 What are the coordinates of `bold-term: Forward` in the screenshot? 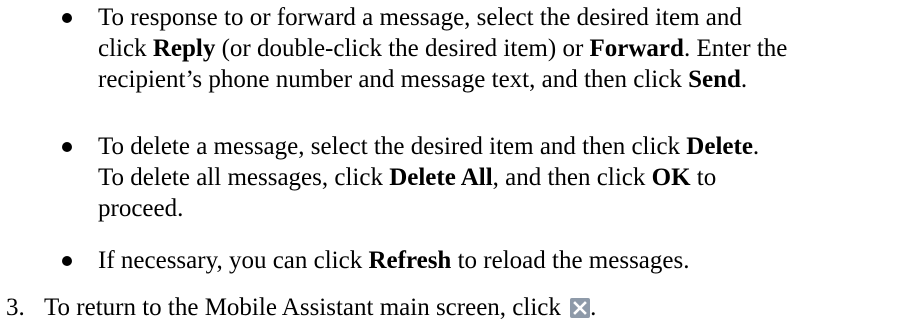 It's located at (636, 48).